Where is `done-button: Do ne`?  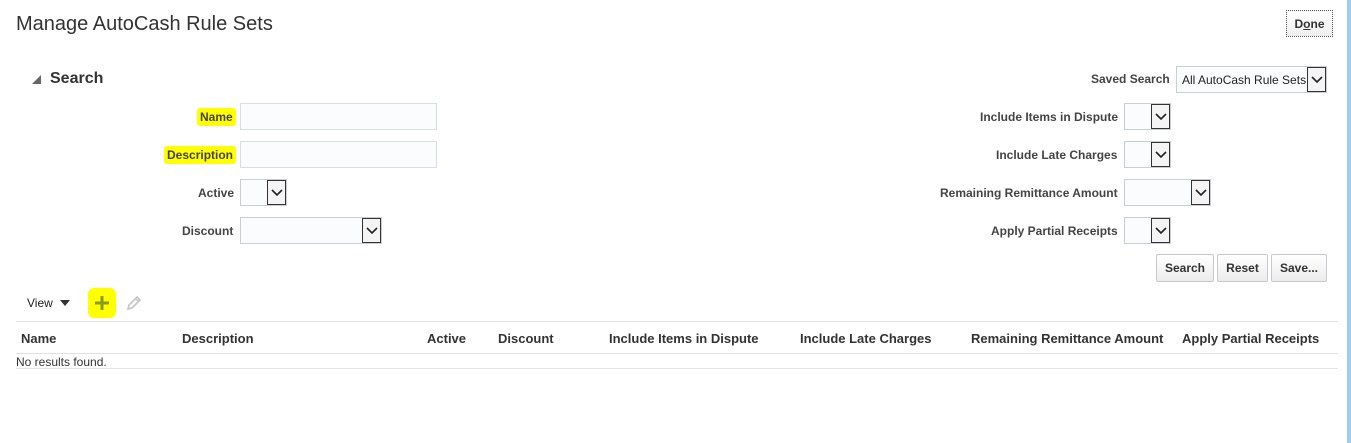 done-button: Do ne is located at coordinates (1309, 23).